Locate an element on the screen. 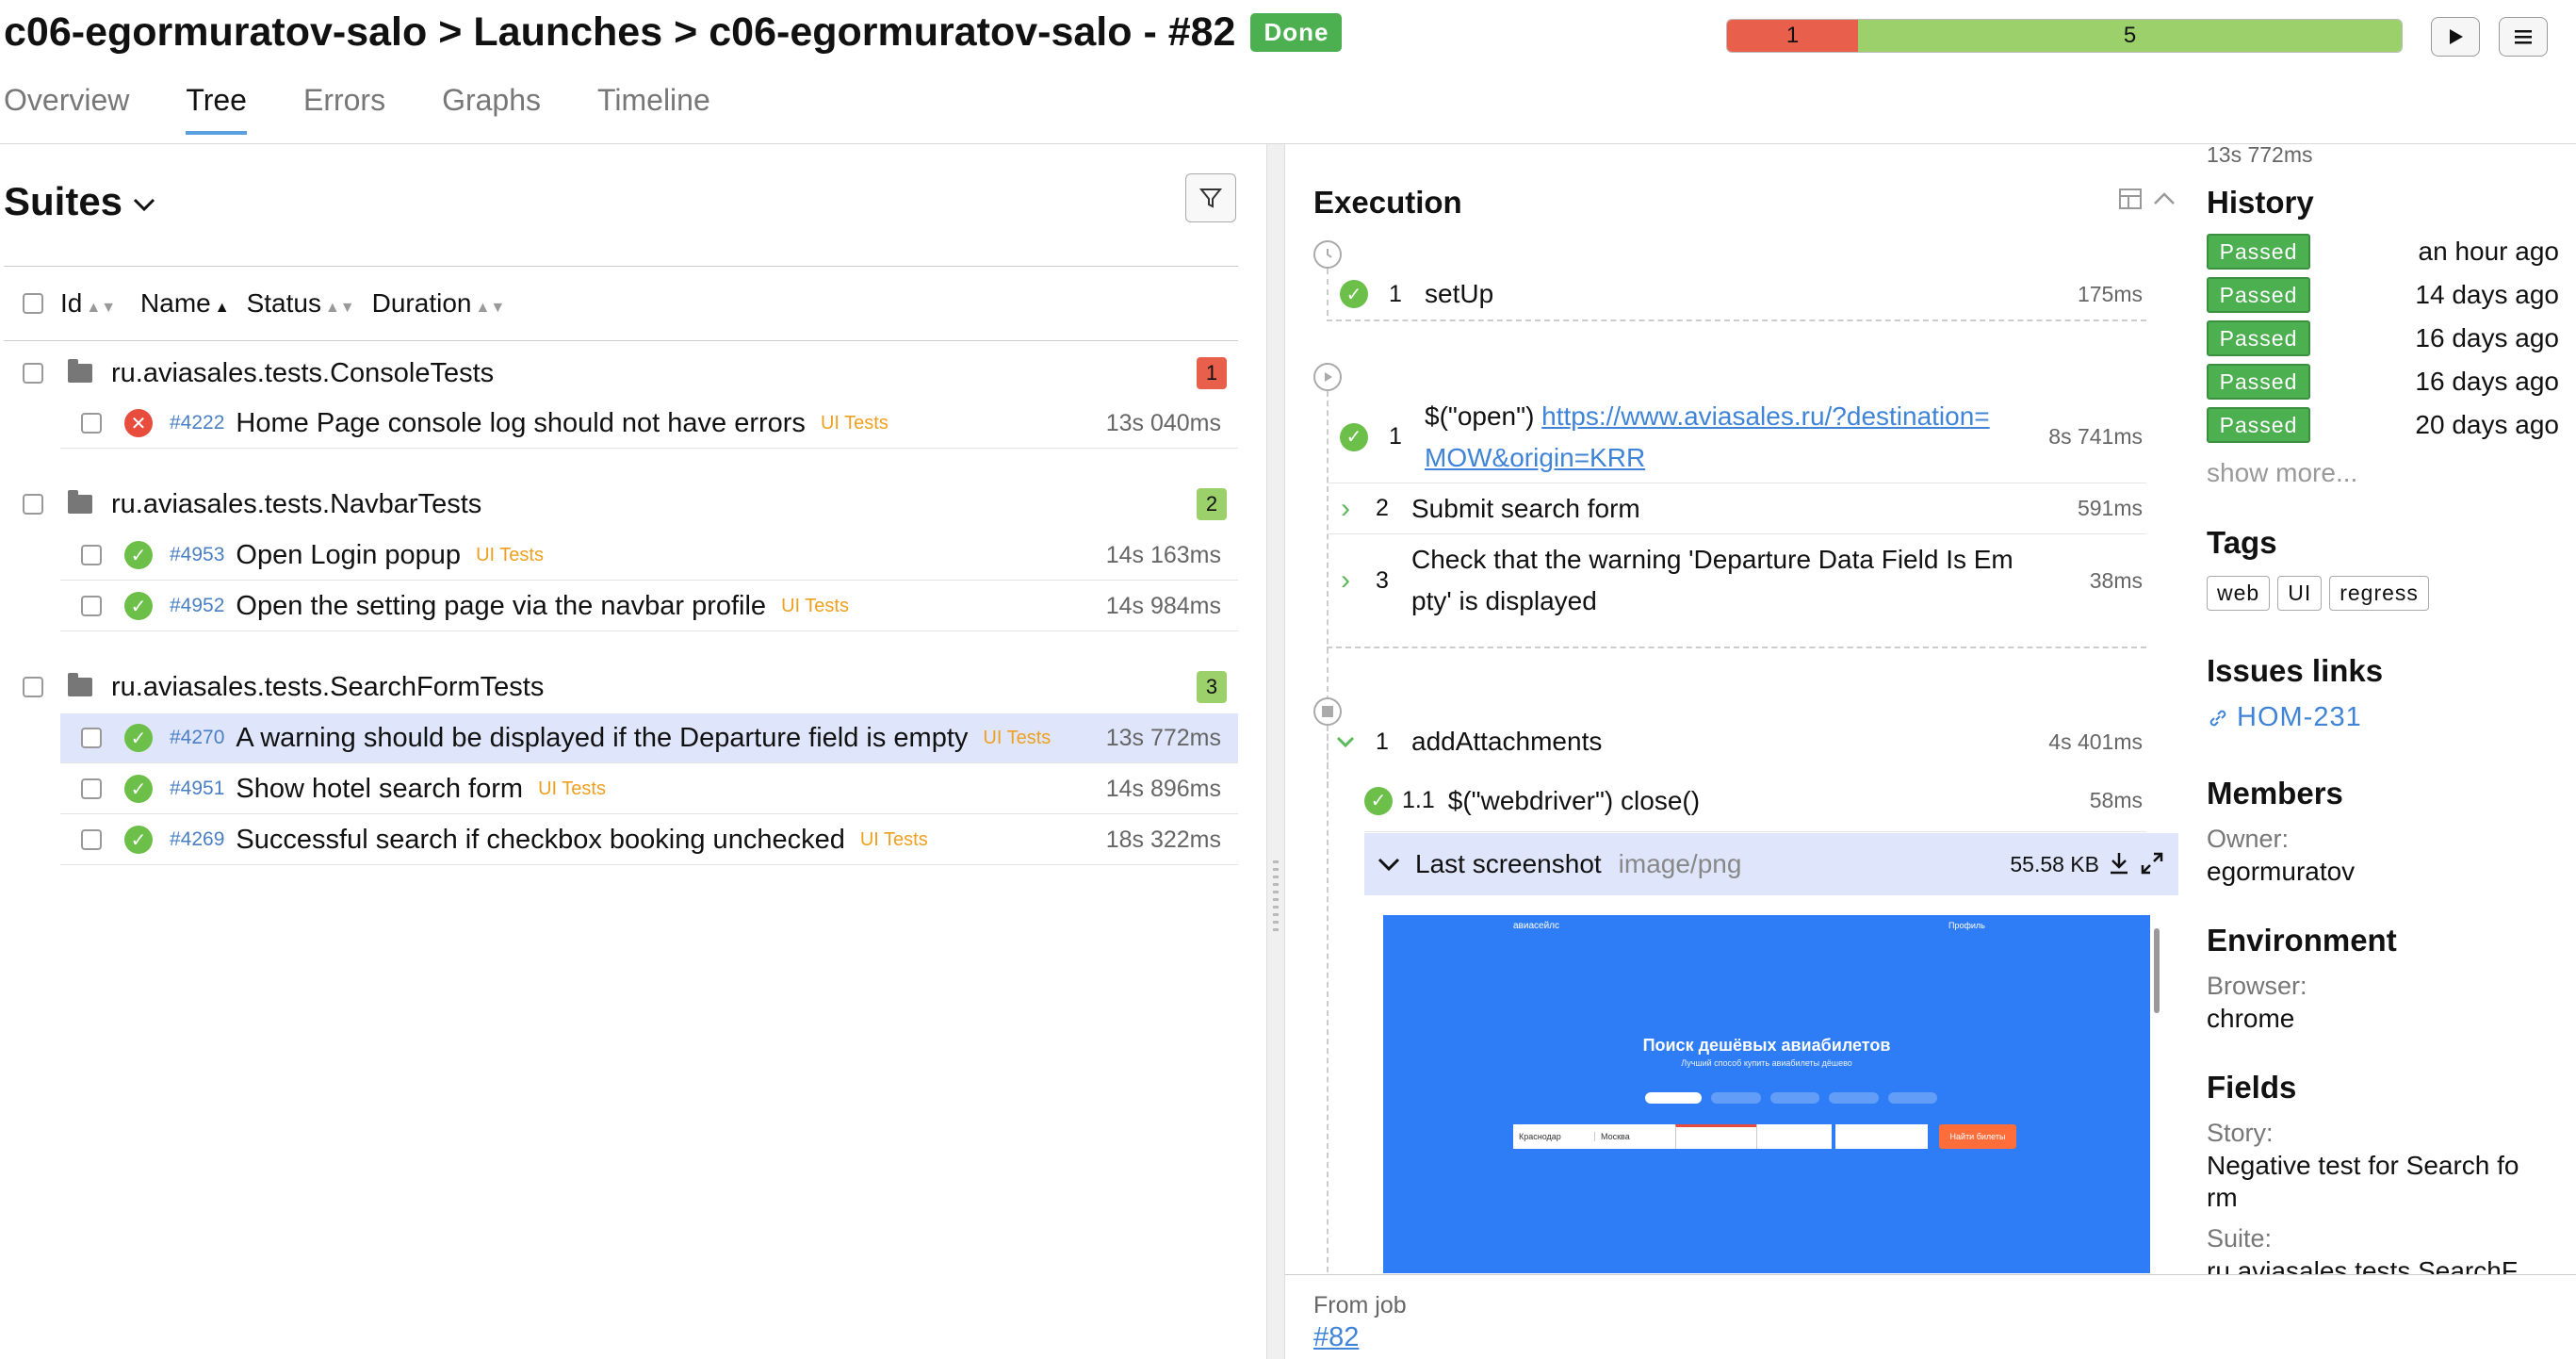 The height and width of the screenshot is (1359, 2576). tab-graphs: Graphs is located at coordinates (491, 109).